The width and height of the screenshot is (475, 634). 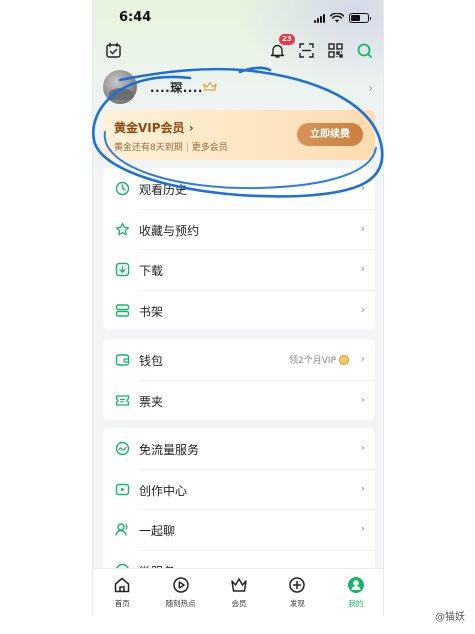 I want to click on renew-button: 立即续费, so click(x=330, y=134).